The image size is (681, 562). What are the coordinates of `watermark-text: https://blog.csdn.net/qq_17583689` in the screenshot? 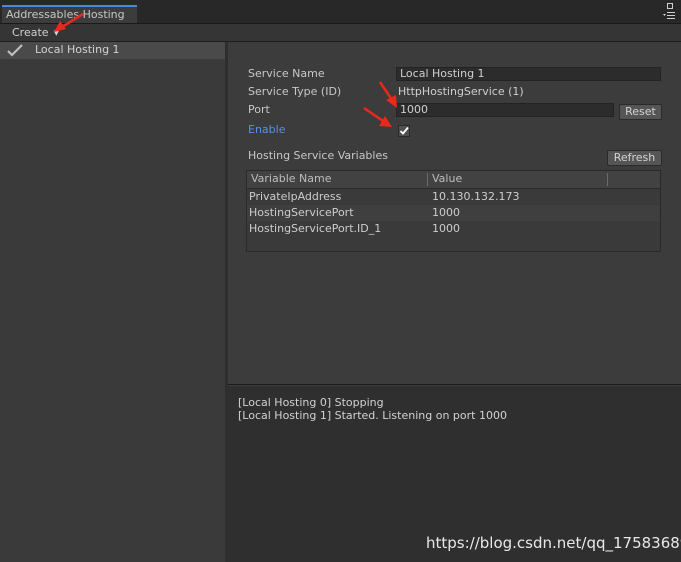 It's located at (553, 543).